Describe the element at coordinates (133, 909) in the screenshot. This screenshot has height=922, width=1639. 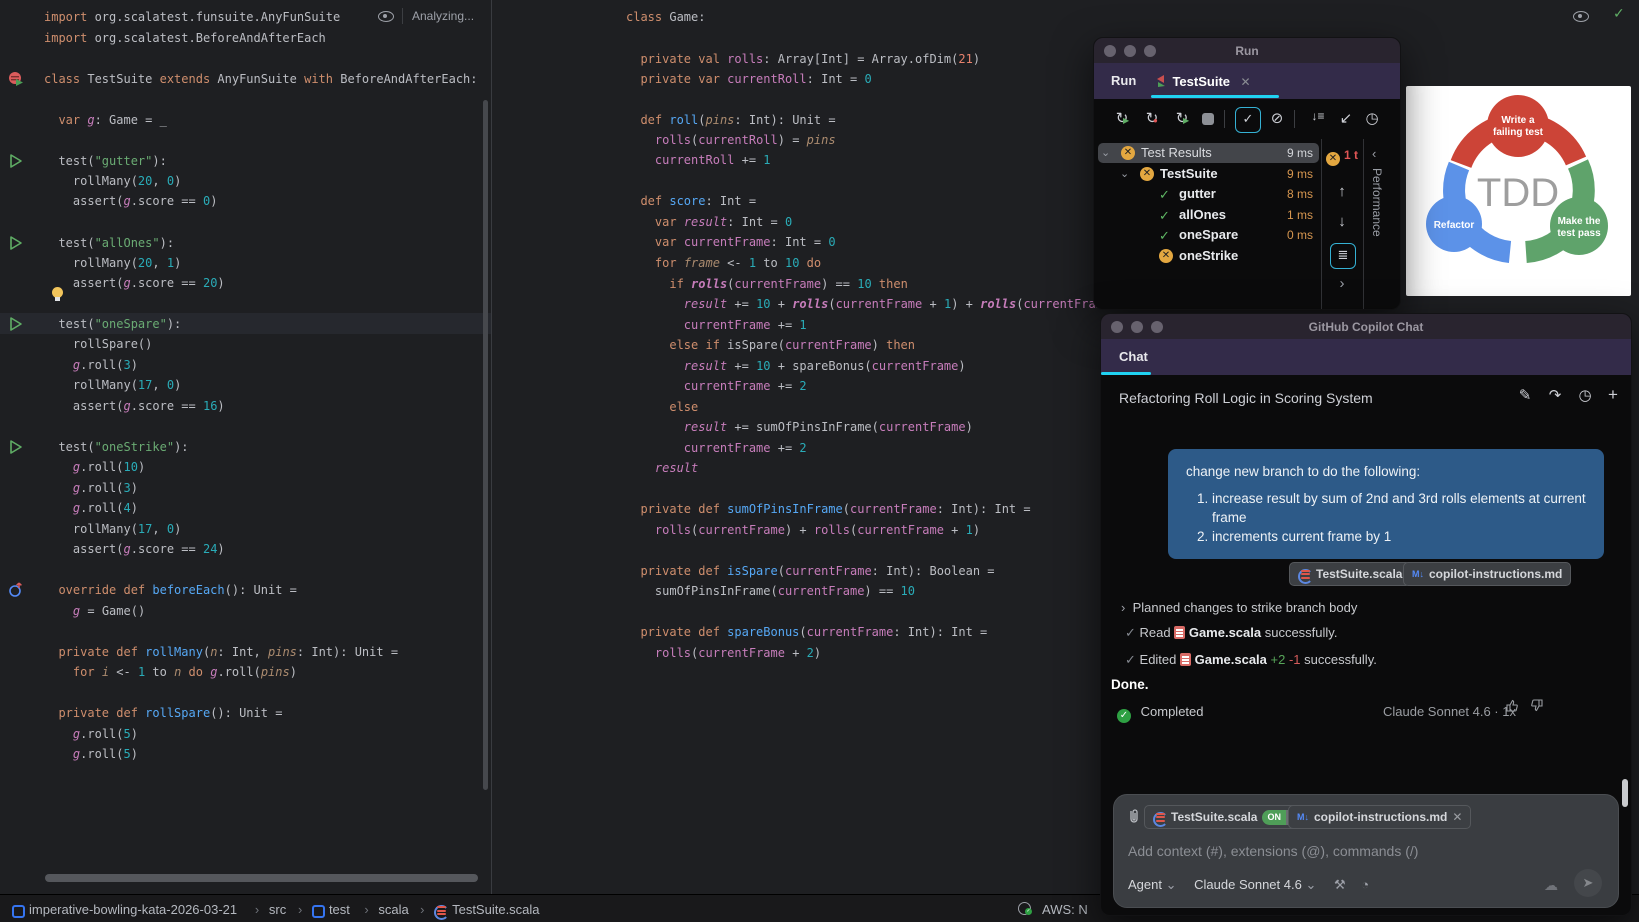
I see `breadcrumb-item-imperative-bowling-kata-2026-03-21: imperative-bowling-kata-2026-03-21` at that location.